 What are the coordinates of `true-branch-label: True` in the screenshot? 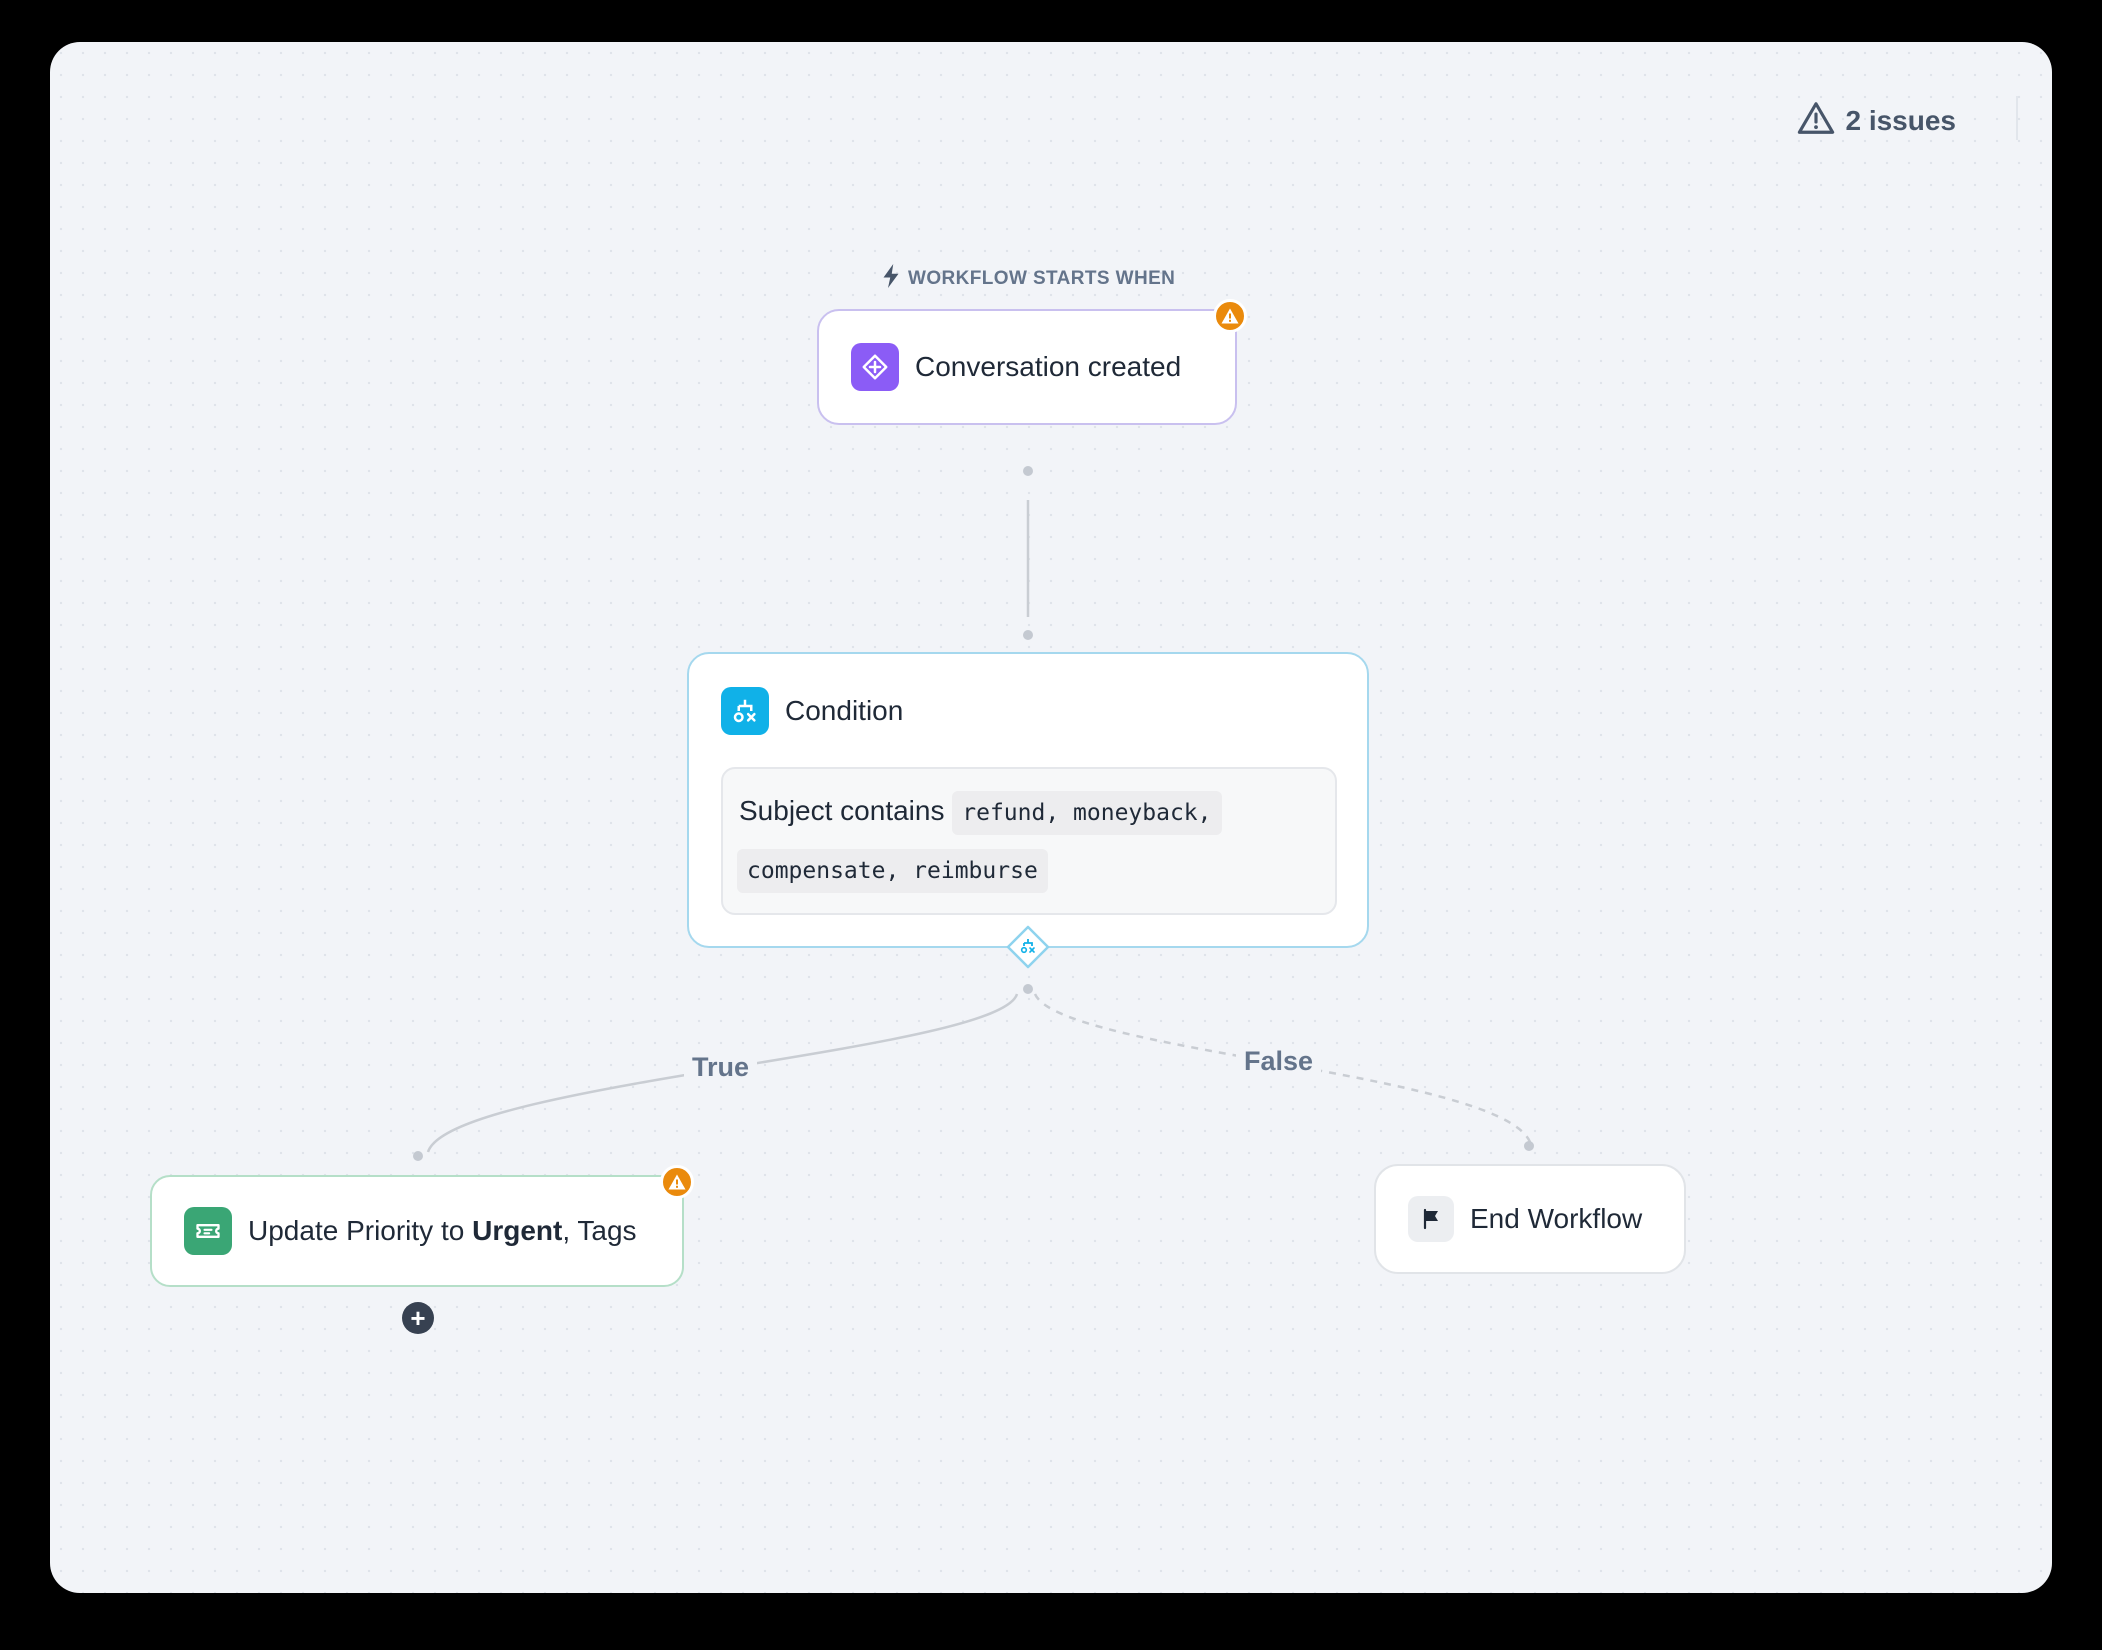 It's located at (721, 1067).